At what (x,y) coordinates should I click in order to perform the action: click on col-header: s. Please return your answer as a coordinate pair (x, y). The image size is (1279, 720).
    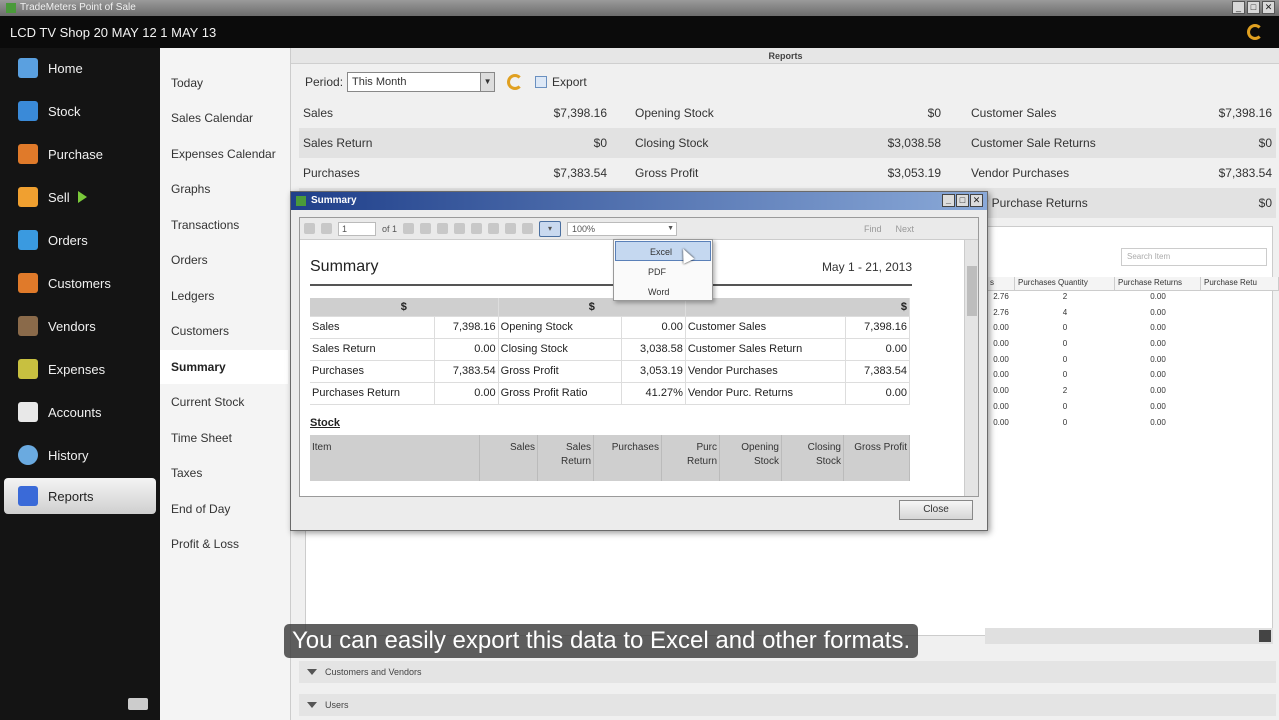
    Looking at the image, I should click on (1001, 283).